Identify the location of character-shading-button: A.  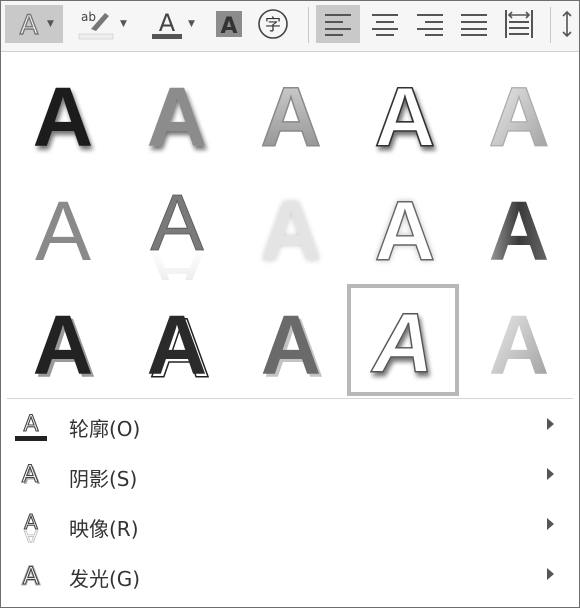
(229, 24).